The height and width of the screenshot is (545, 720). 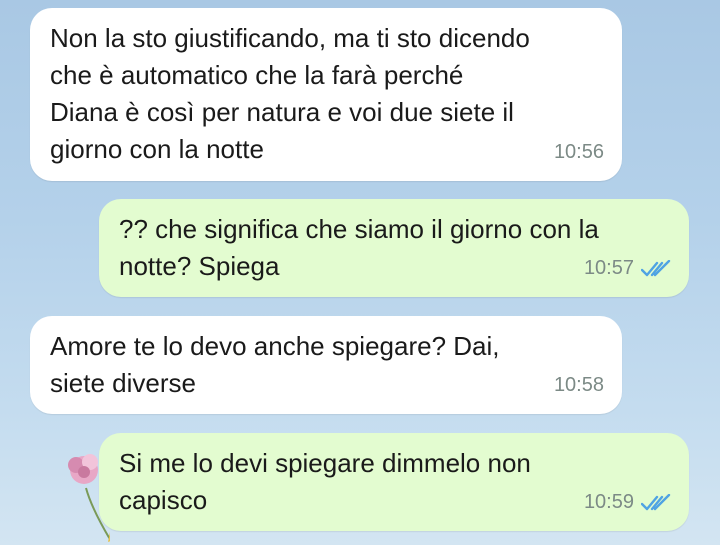 What do you see at coordinates (608, 268) in the screenshot?
I see `message-time: 10:57` at bounding box center [608, 268].